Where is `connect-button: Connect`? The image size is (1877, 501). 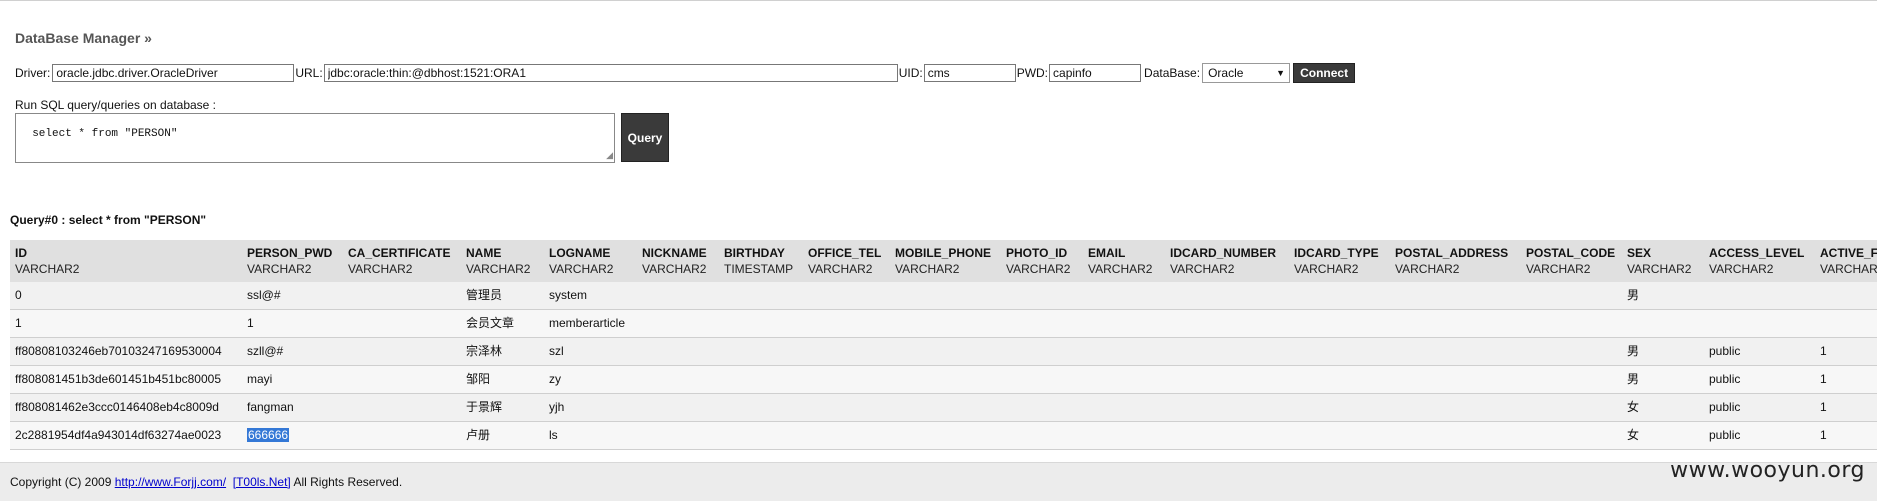
connect-button: Connect is located at coordinates (1324, 73).